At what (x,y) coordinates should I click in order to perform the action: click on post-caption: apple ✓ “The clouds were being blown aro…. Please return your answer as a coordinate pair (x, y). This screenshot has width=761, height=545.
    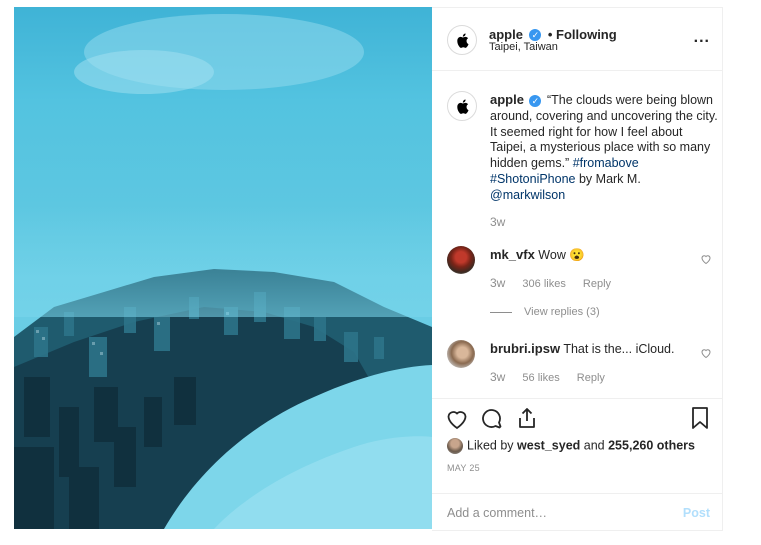
    Looking at the image, I should click on (604, 161).